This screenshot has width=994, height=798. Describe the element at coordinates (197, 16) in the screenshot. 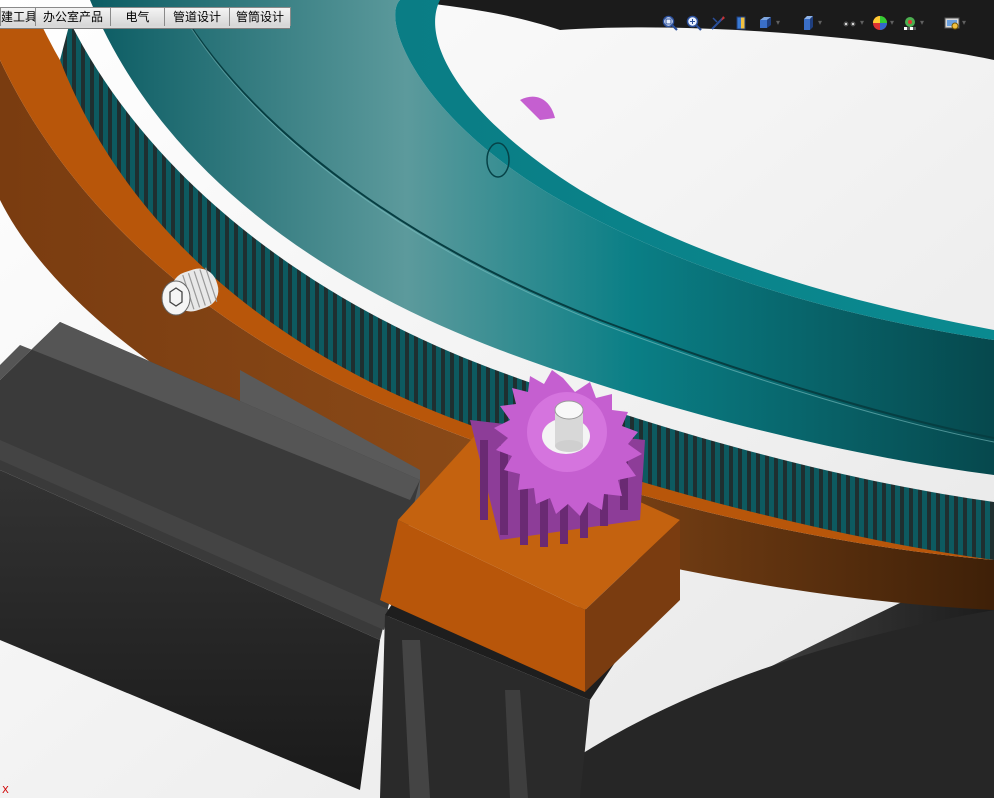

I see `tab-piping: 管道设计` at that location.